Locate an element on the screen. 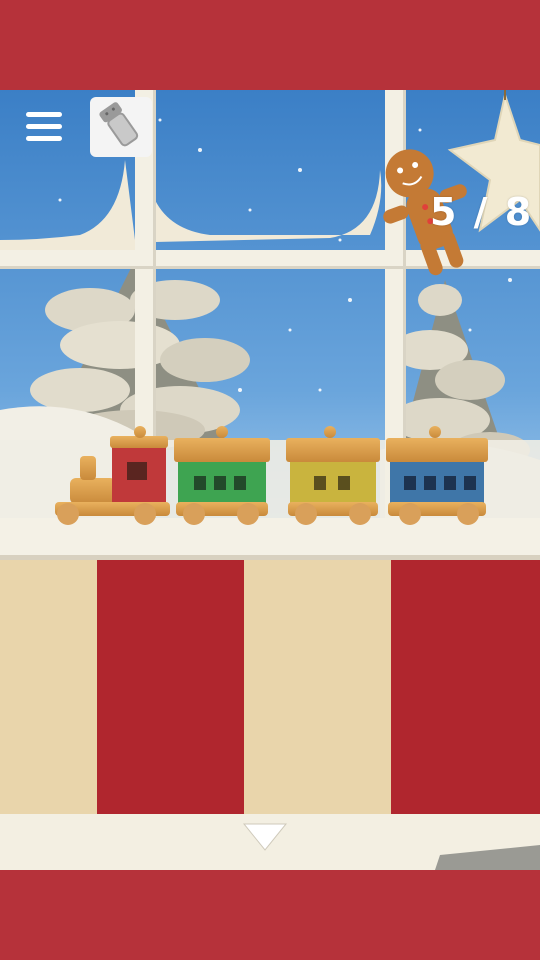 The width and height of the screenshot is (540, 960). inventory-item-slot is located at coordinates (121, 127).